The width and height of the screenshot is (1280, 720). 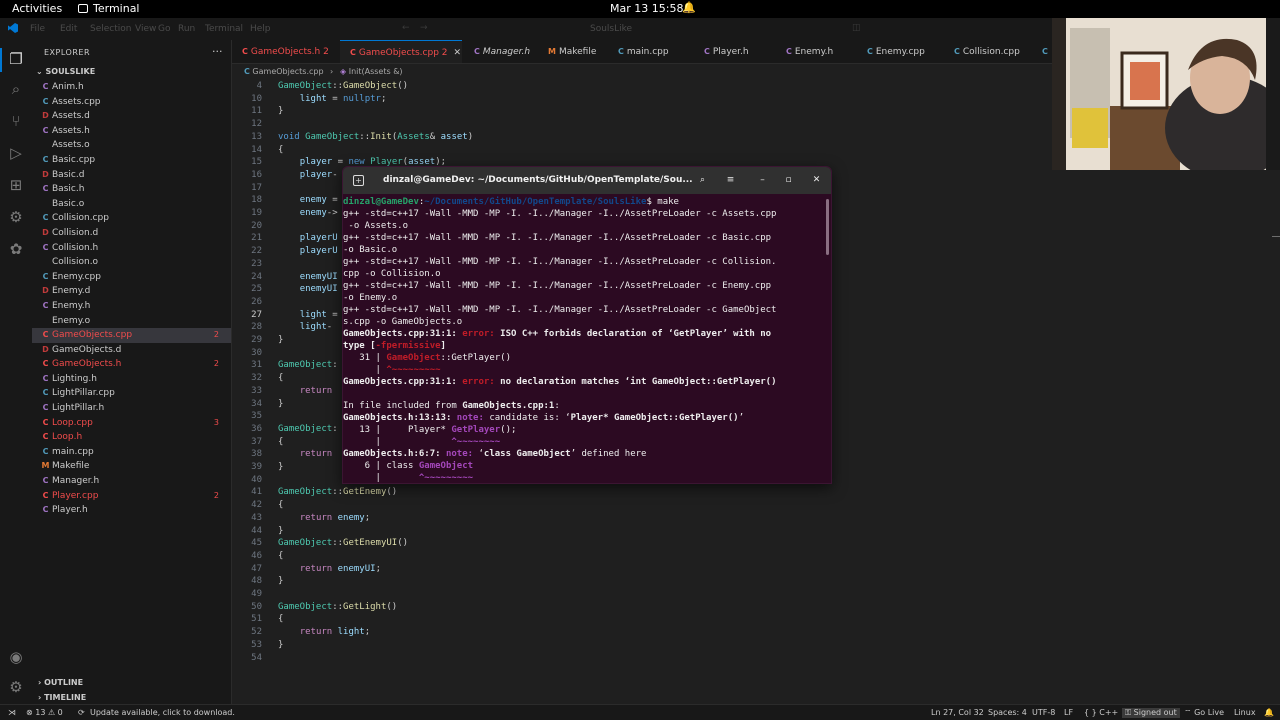 I want to click on file-item: D Enemy.d, so click(x=131, y=291).